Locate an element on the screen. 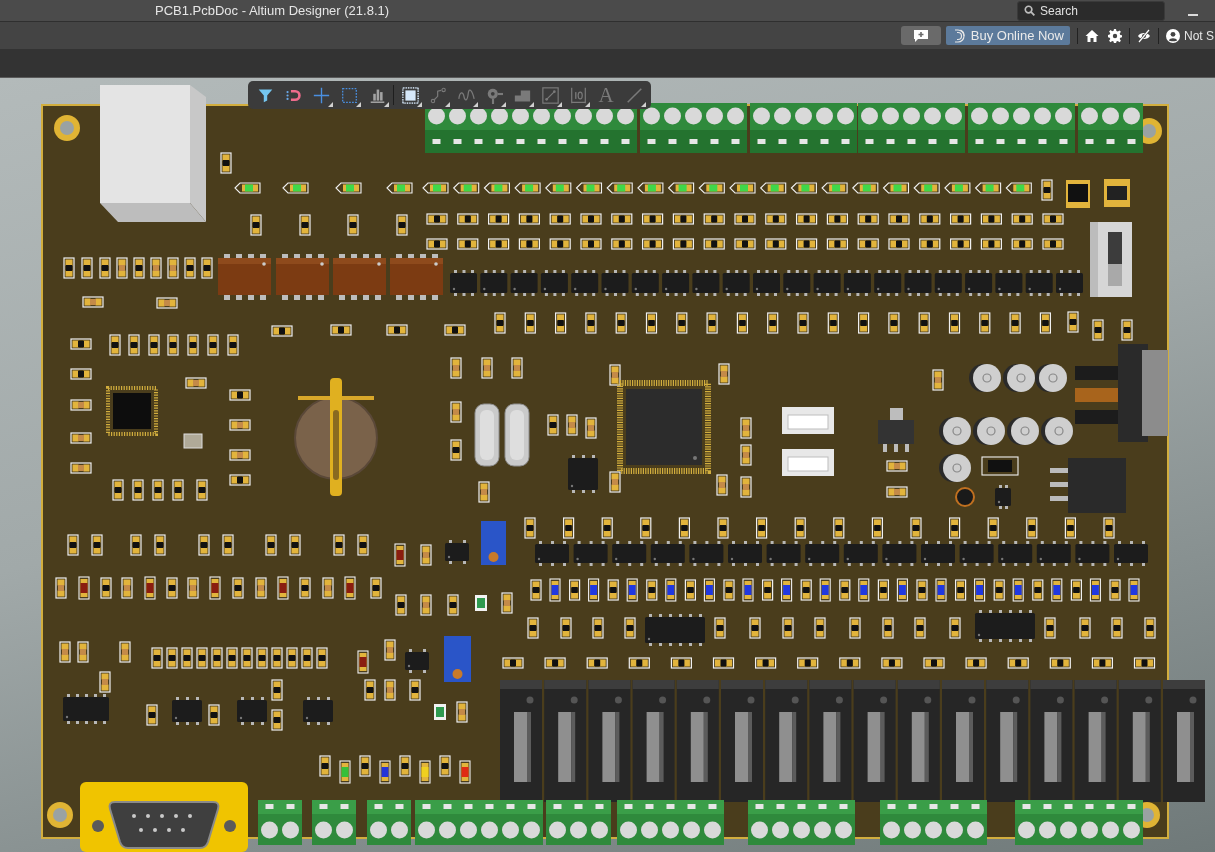 The width and height of the screenshot is (1215, 852). user-icon is located at coordinates (1173, 35).